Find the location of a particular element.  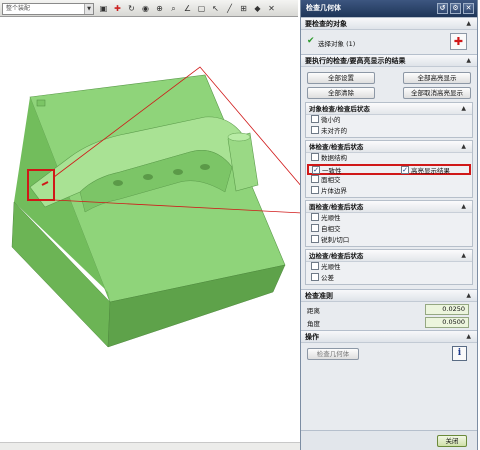

objects-section-header: 要检查的对象 ▲ is located at coordinates (389, 23).